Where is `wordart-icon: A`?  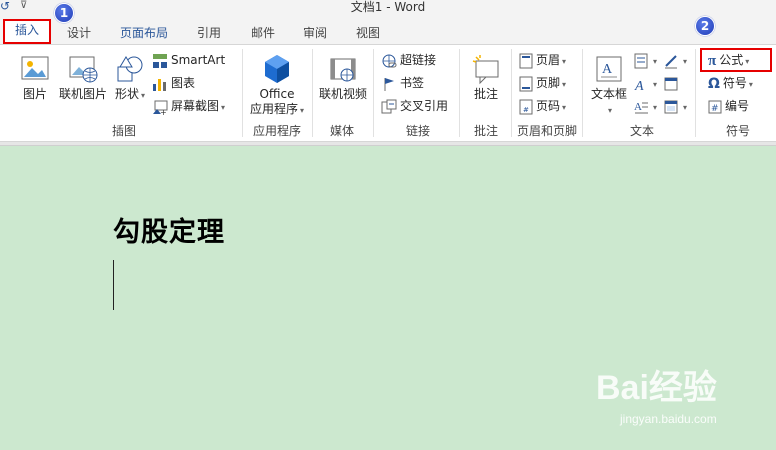
wordart-icon: A is located at coordinates (639, 85).